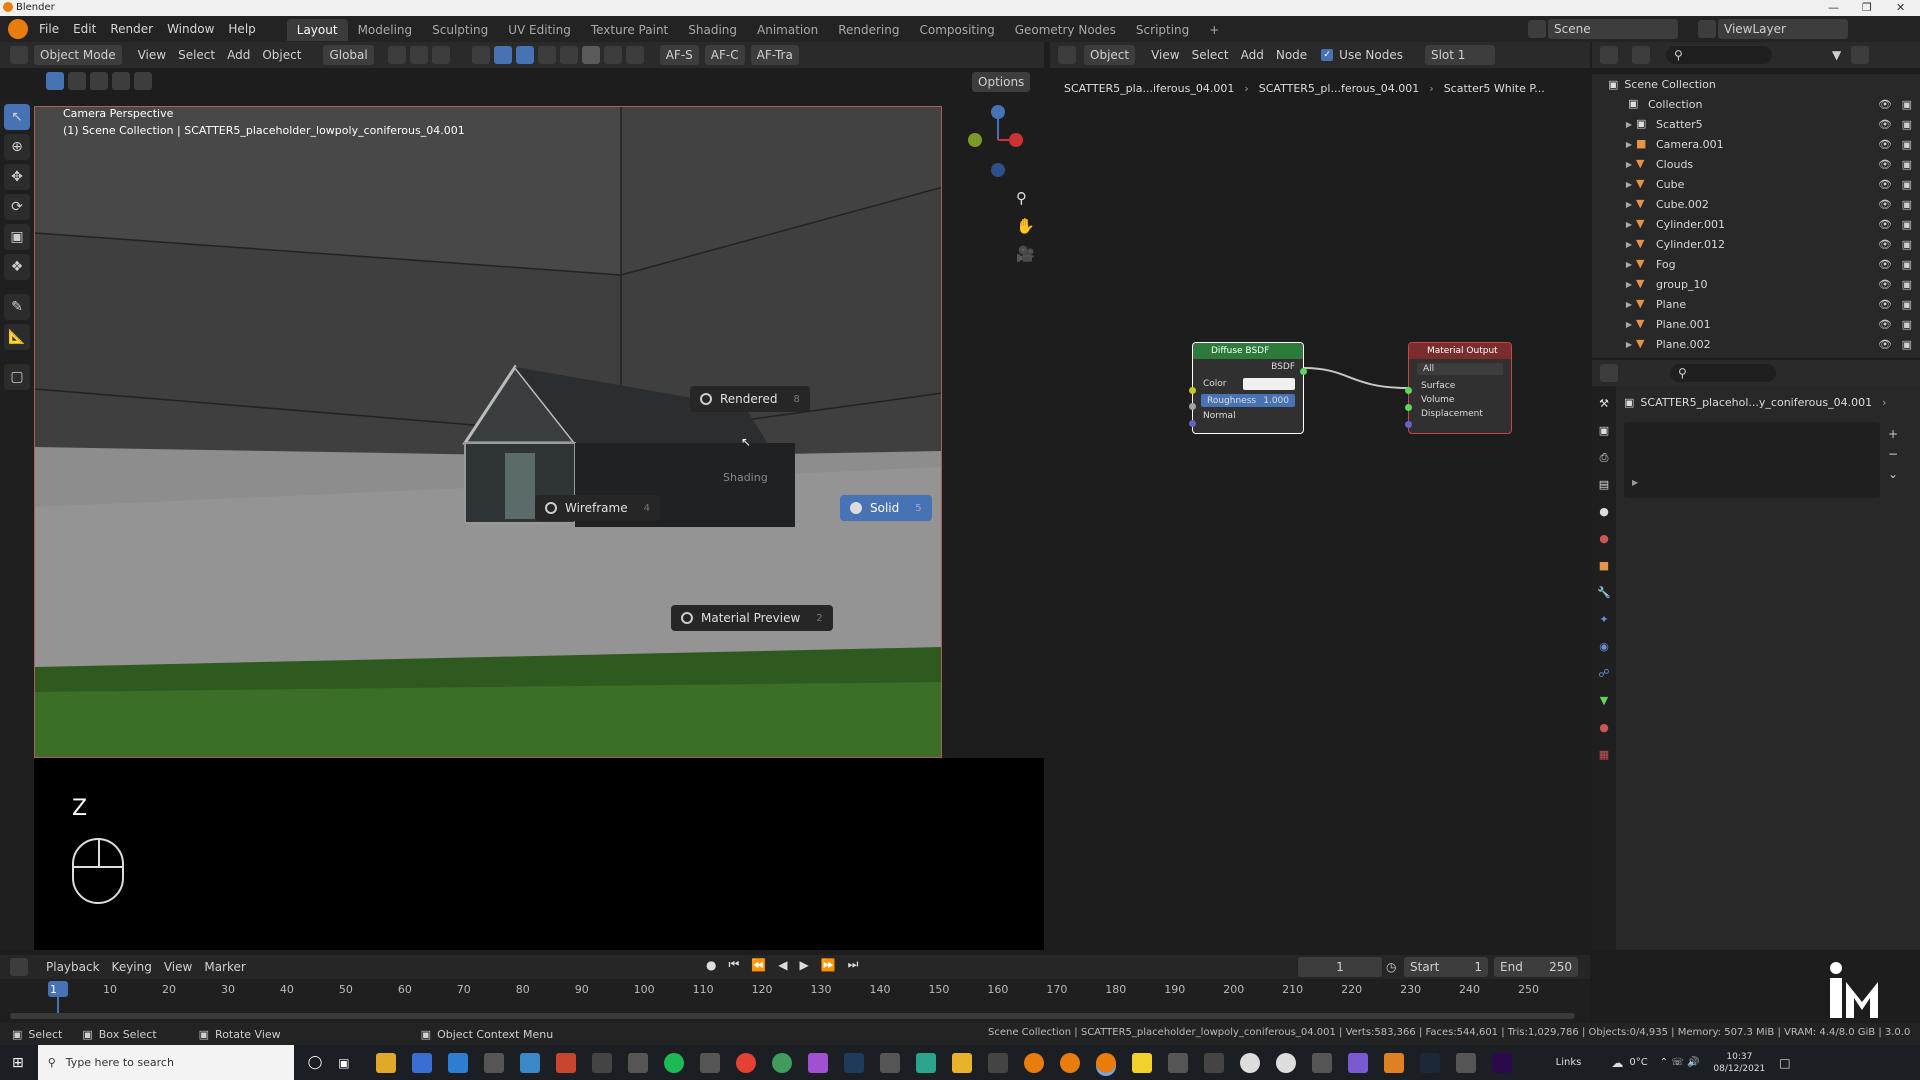 The image size is (1920, 1080). I want to click on pie-rendered-button: Rendered 8, so click(750, 399).